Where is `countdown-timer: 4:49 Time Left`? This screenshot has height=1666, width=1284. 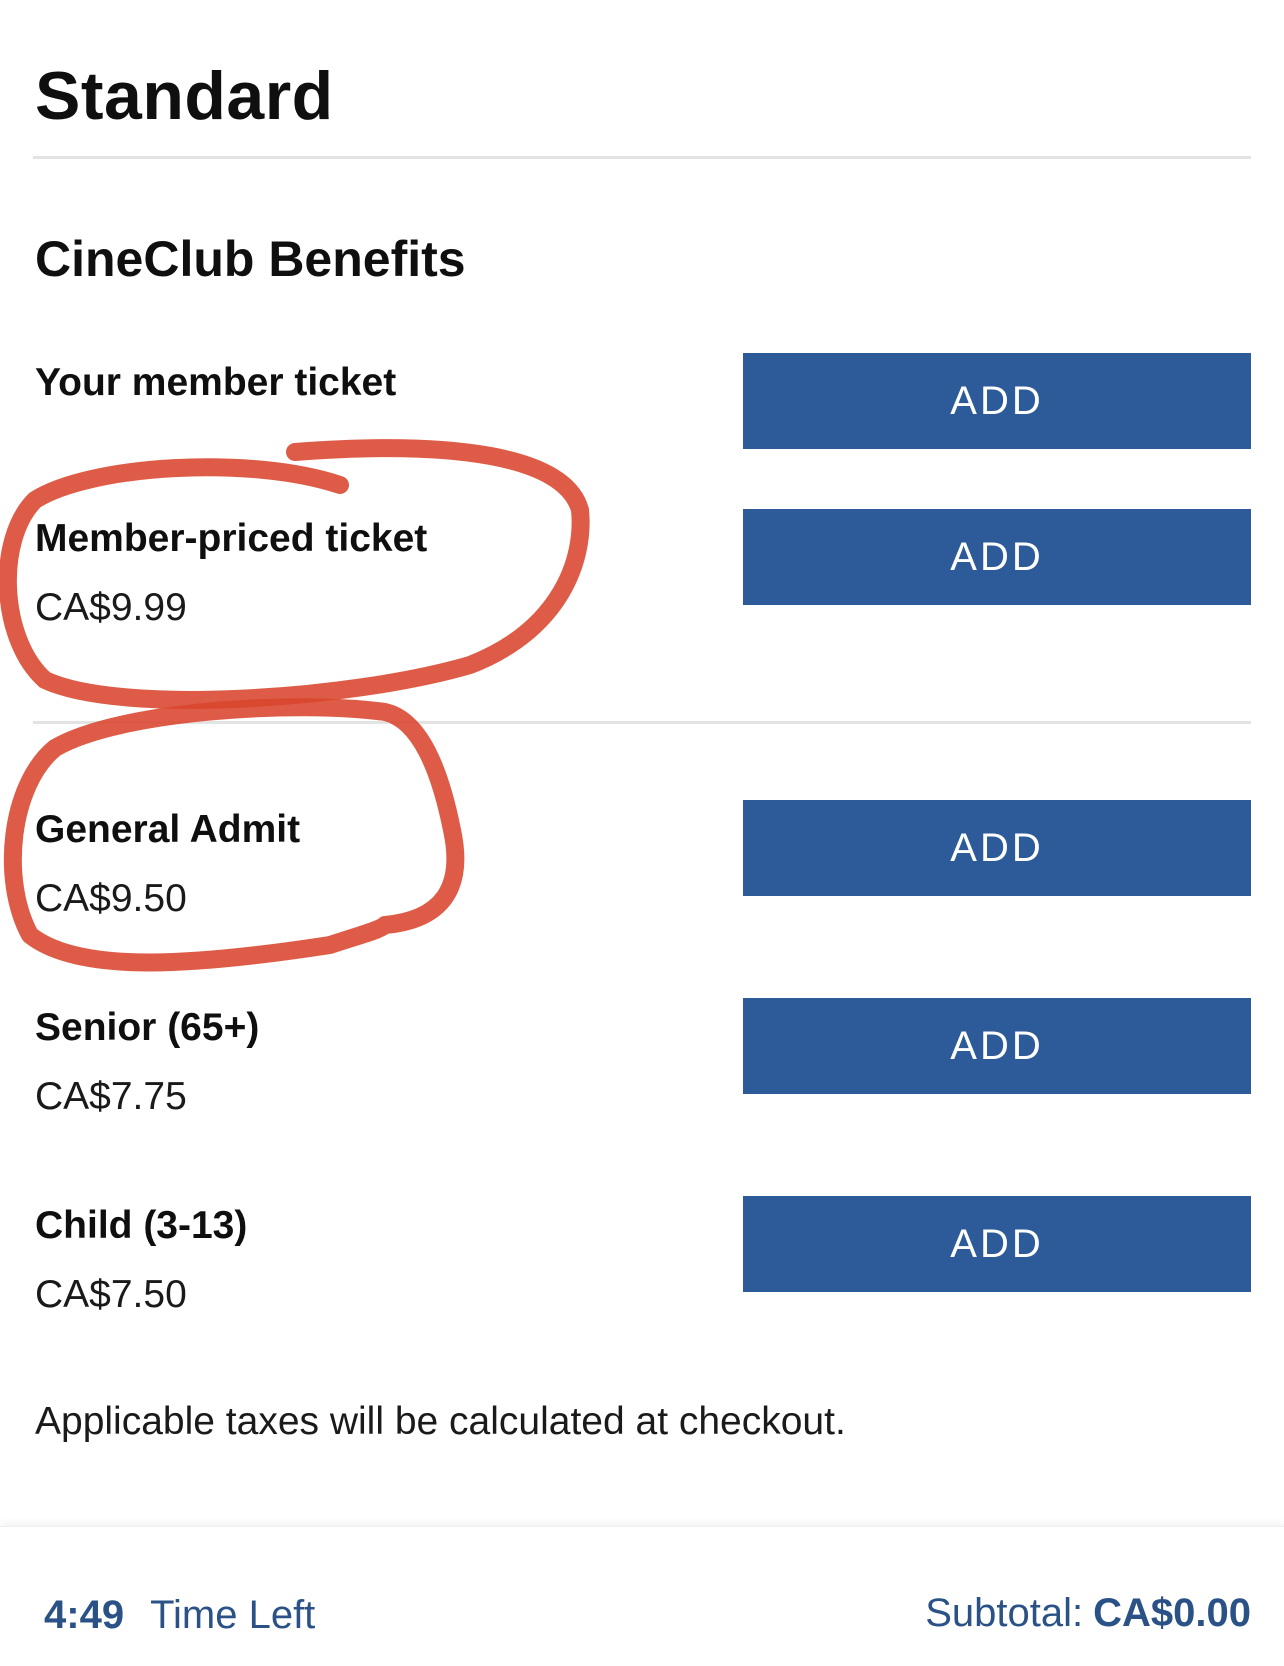 countdown-timer: 4:49 Time Left is located at coordinates (179, 1615).